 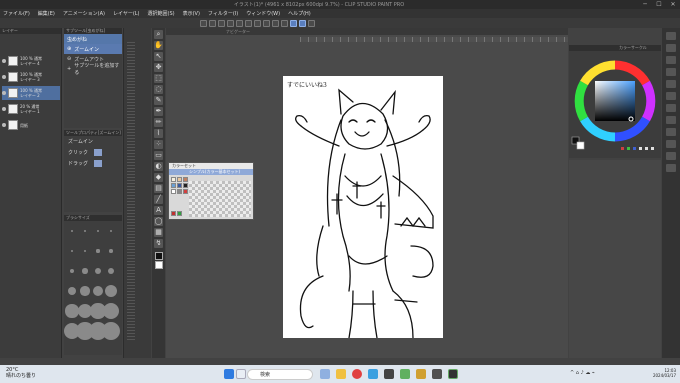 I want to click on subtool-zoom-in: ⊕ ズームイン, so click(x=93, y=49).